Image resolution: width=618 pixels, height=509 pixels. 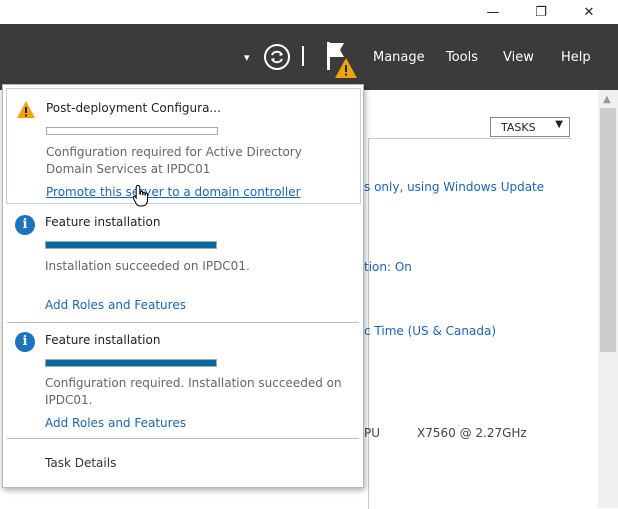 I want to click on processor-label: PU, so click(x=372, y=433).